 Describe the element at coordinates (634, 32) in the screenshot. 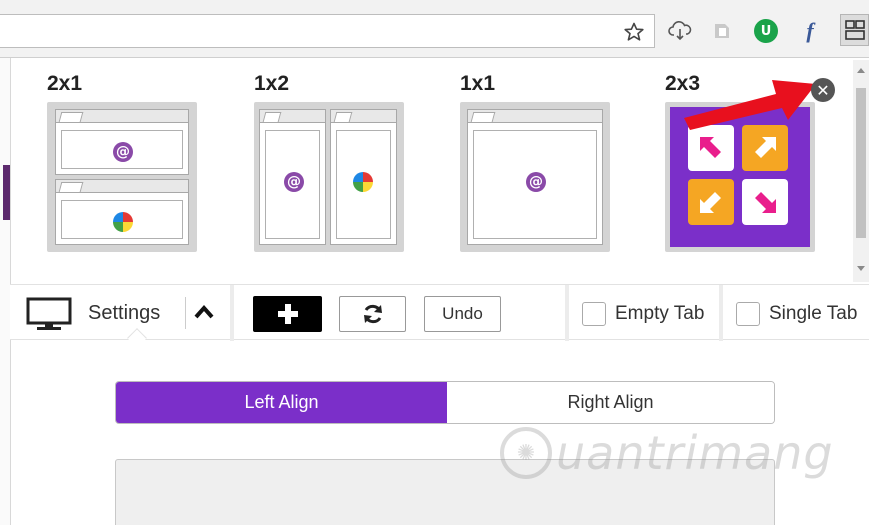

I see `bookmark-star-icon` at that location.